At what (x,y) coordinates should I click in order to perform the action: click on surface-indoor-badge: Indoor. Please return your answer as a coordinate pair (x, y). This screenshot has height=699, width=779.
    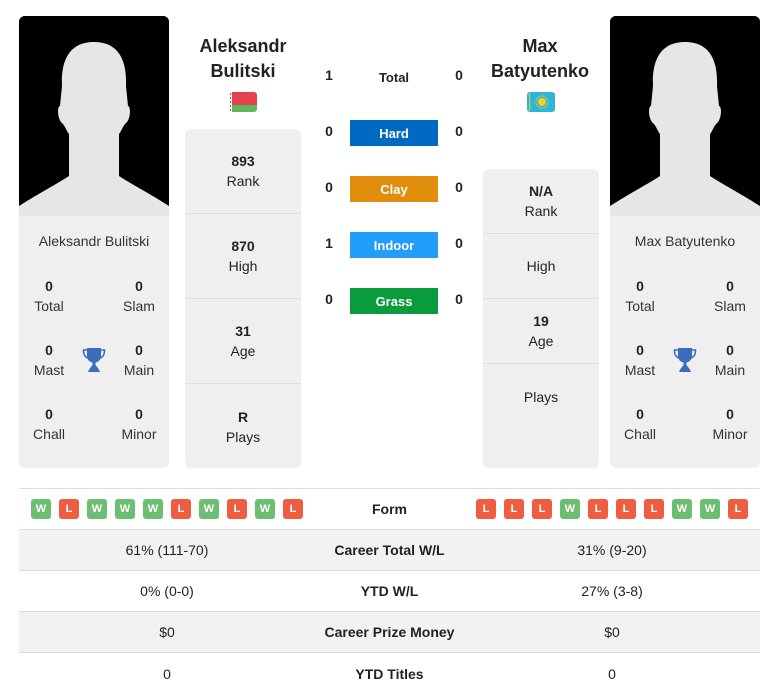
    Looking at the image, I should click on (394, 245).